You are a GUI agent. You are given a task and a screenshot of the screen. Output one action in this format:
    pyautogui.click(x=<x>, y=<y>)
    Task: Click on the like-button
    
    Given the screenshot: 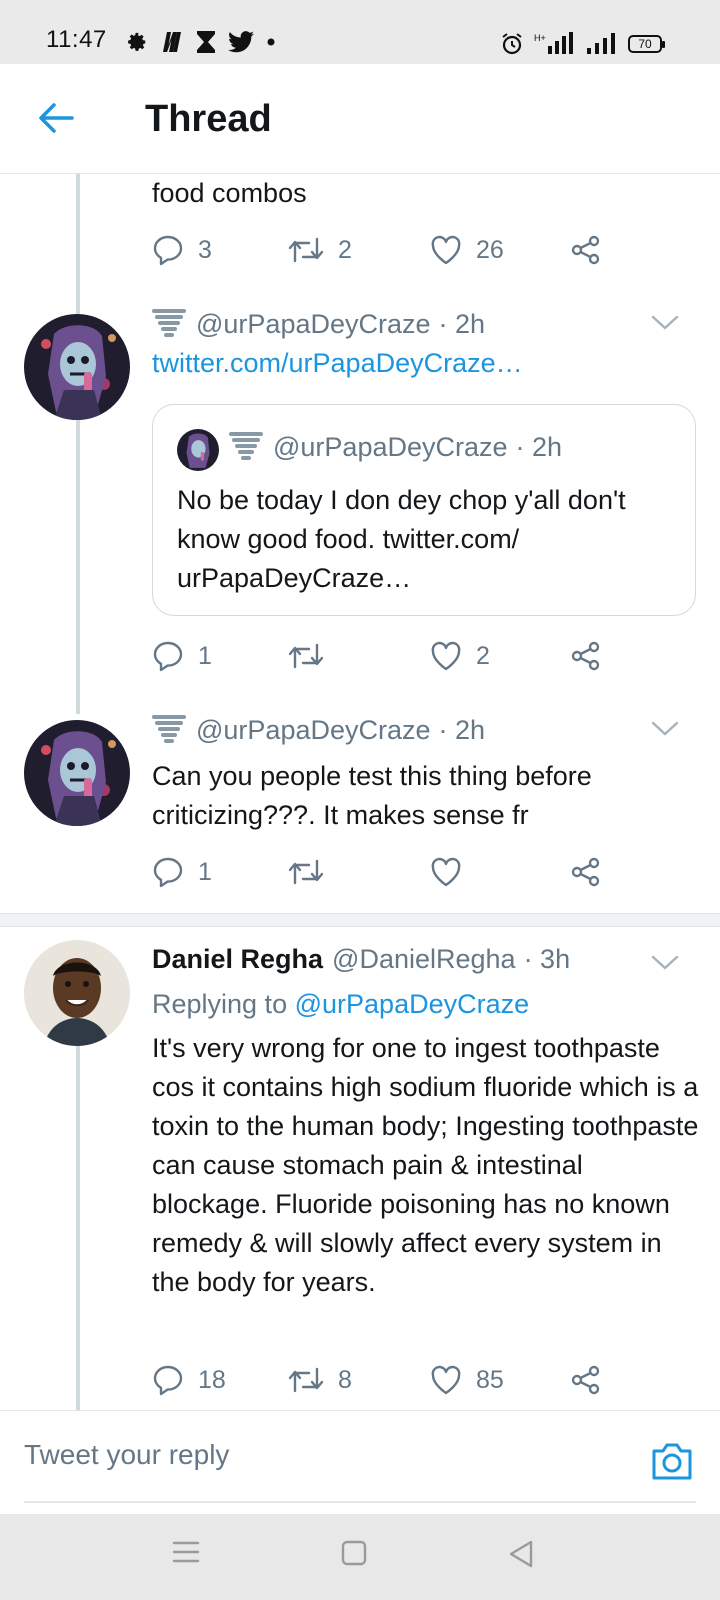 What is the action you would take?
    pyautogui.click(x=453, y=872)
    